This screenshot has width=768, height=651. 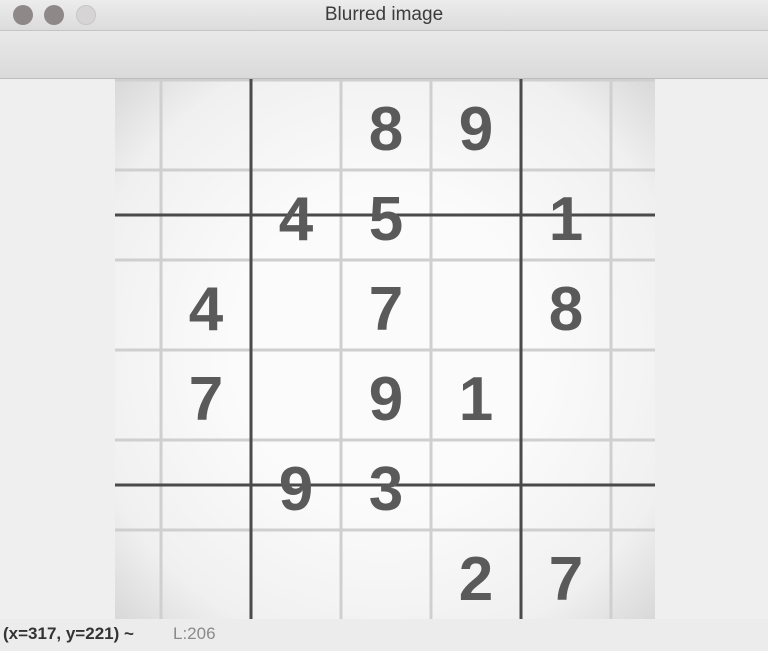 I want to click on status-bar: (x=317, y=221) ~ L:206, so click(x=384, y=635).